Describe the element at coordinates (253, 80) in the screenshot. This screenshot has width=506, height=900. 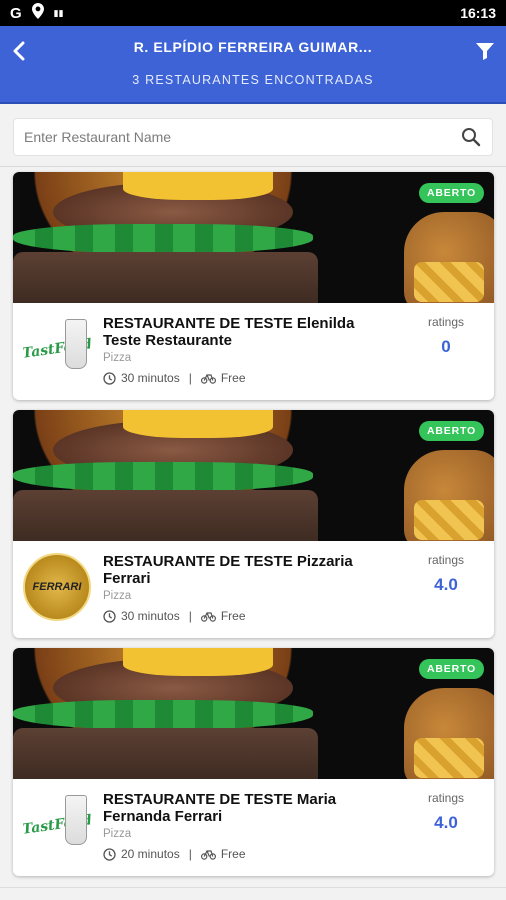
I see `results-count: 3 RESTAURANTES ENCONTRADAS` at that location.